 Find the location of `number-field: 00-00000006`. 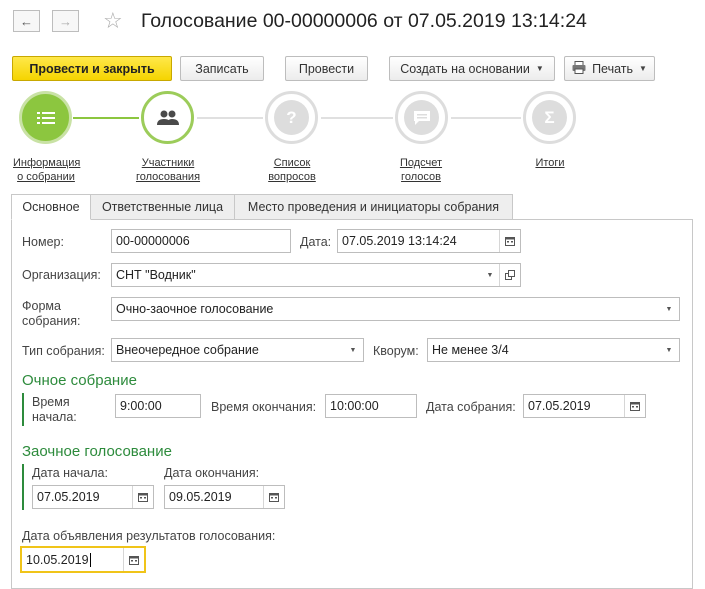

number-field: 00-00000006 is located at coordinates (201, 241).